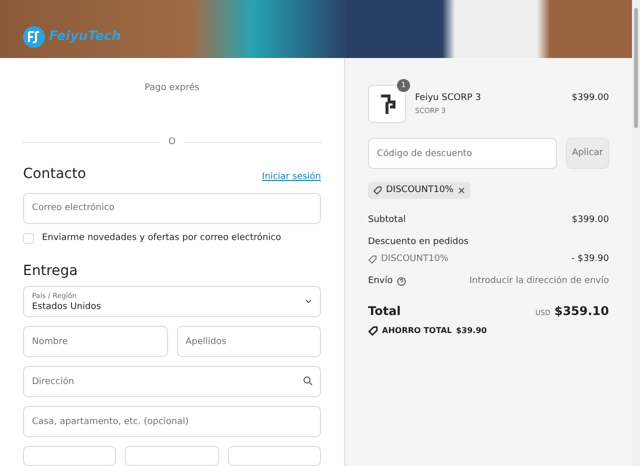  What do you see at coordinates (28, 238) in the screenshot?
I see `newsletter-checkbox` at bounding box center [28, 238].